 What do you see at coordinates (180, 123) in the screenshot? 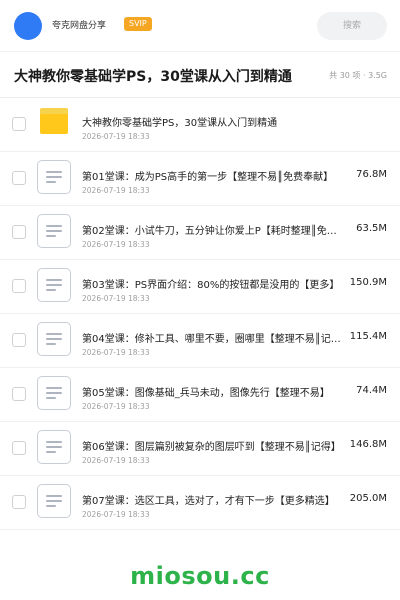
I see `file-name: 大神教你零基础学PS，30堂课从入门到精通` at bounding box center [180, 123].